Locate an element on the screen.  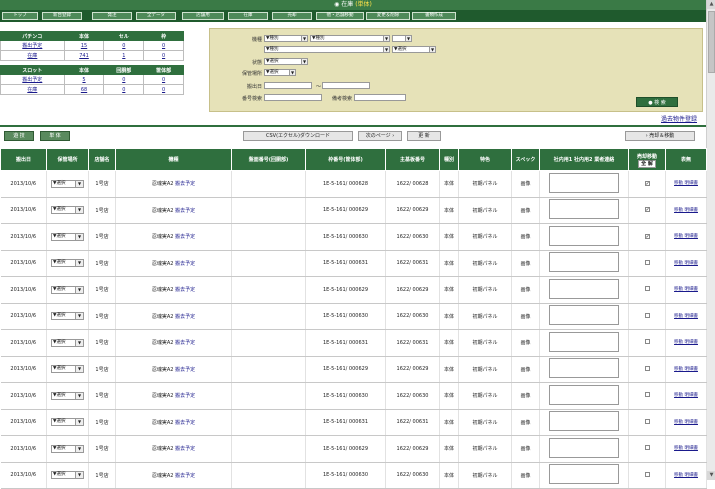
col-model: 機種 is located at coordinates (173, 159).